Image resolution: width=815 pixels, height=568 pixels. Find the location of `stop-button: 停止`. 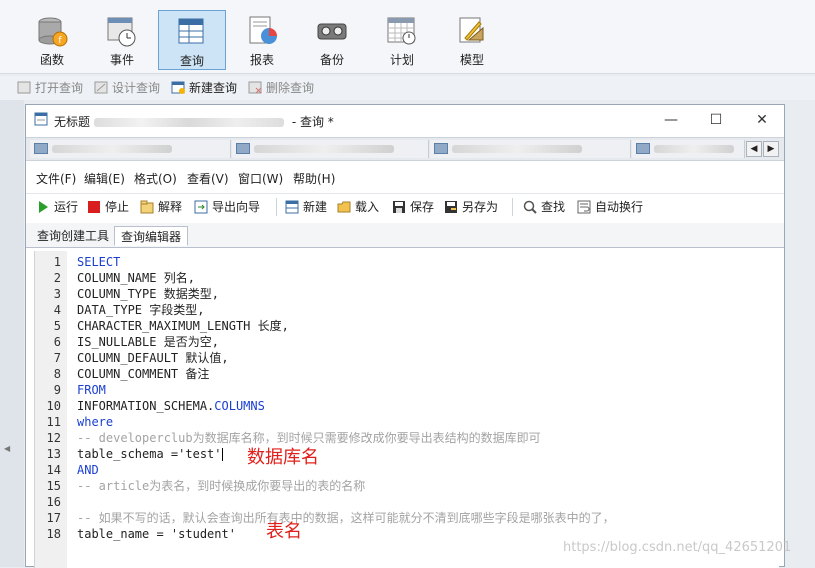

stop-button: 停止 is located at coordinates (108, 207).